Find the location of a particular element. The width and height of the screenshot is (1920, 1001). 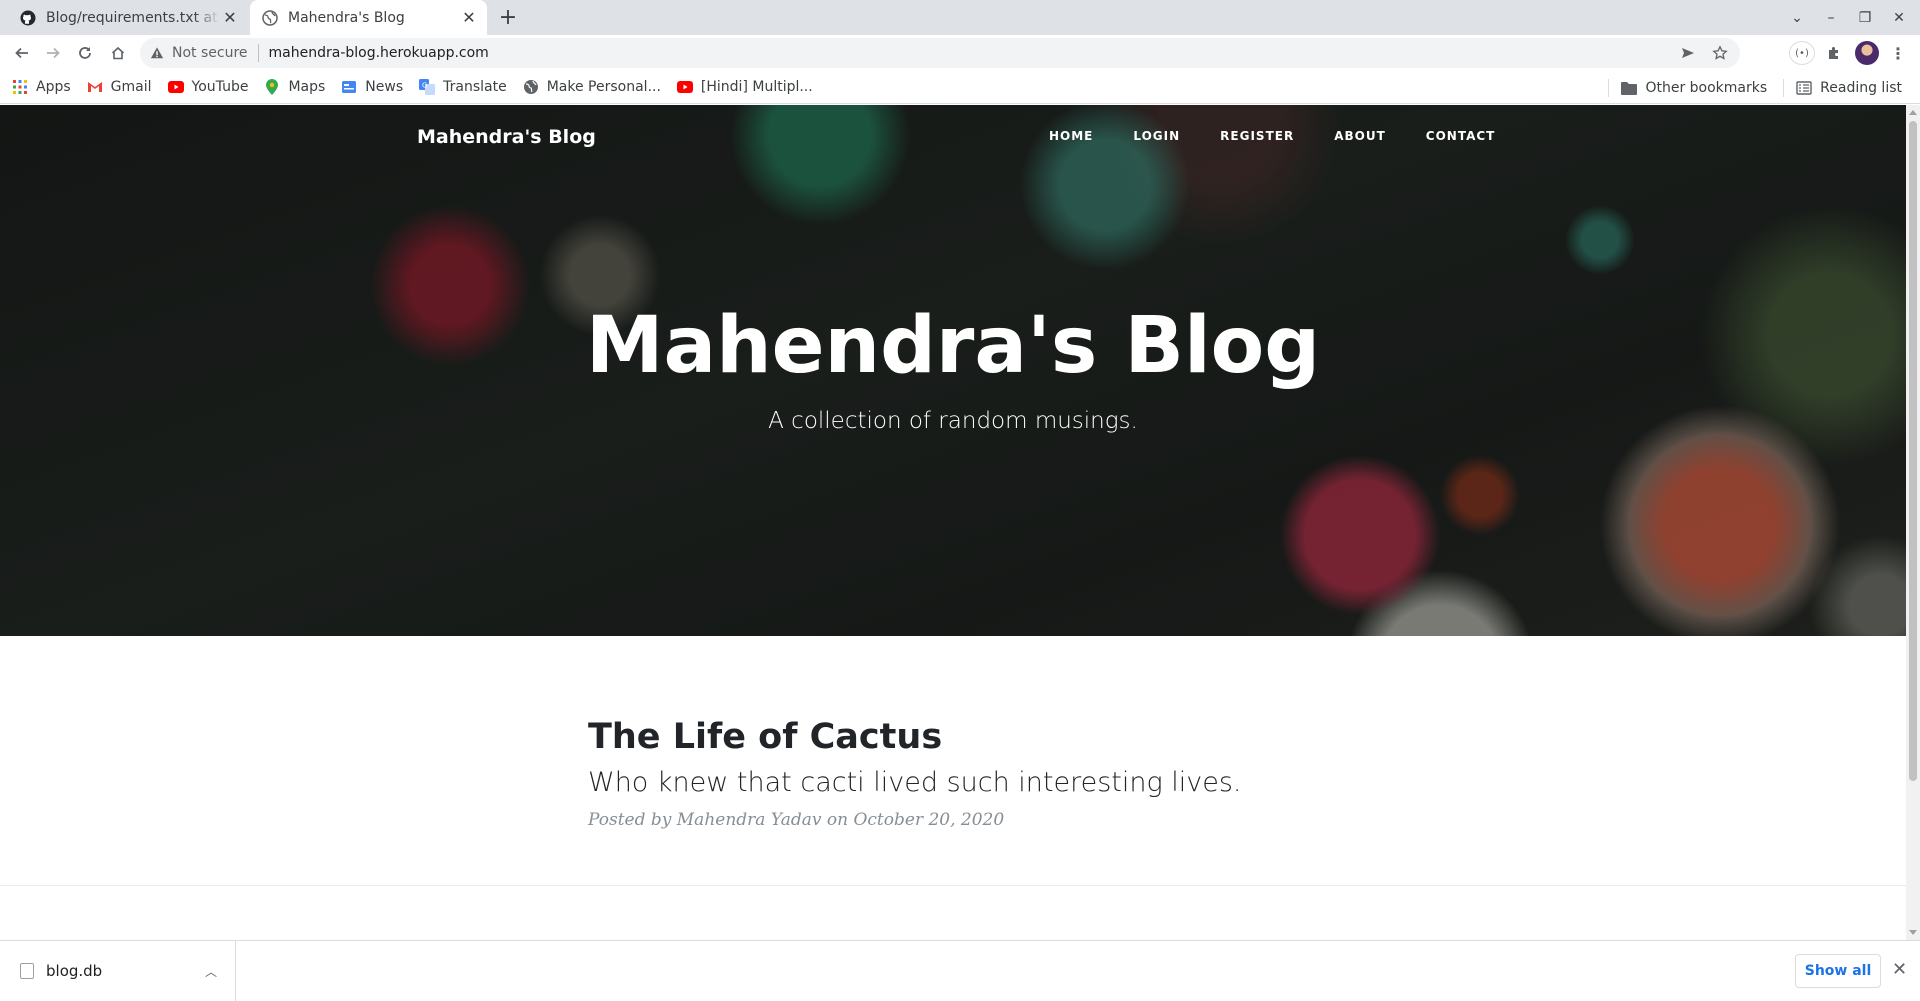

url-text: mahendra-blog.herokuapp.com is located at coordinates (379, 53).